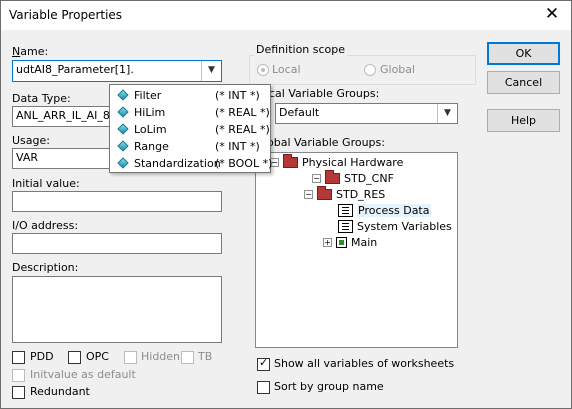 The image size is (572, 409). What do you see at coordinates (263, 70) in the screenshot?
I see `local-radio` at bounding box center [263, 70].